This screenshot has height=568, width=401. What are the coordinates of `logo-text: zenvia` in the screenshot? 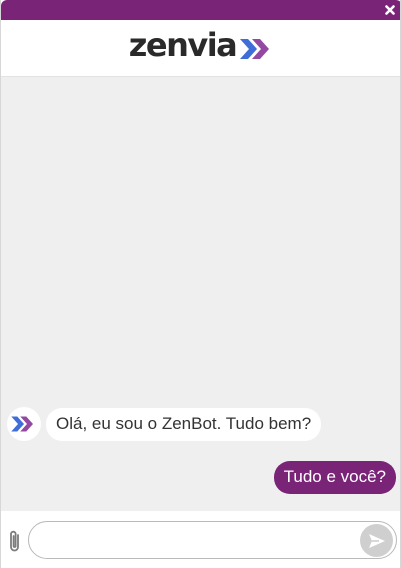 It's located at (183, 45).